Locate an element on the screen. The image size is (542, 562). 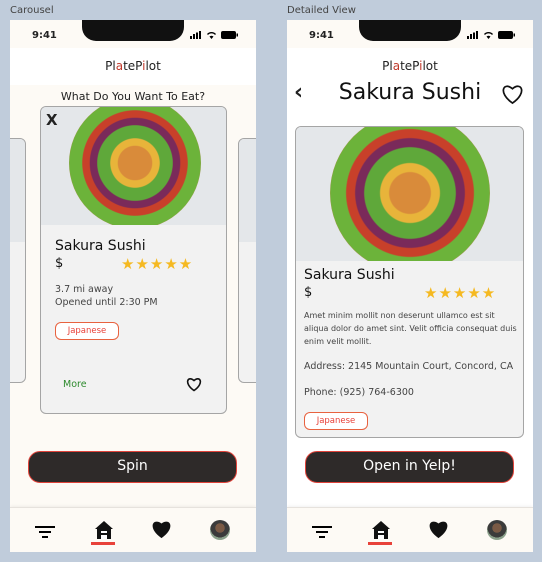
app-header: PlatePilot is located at coordinates (133, 66).